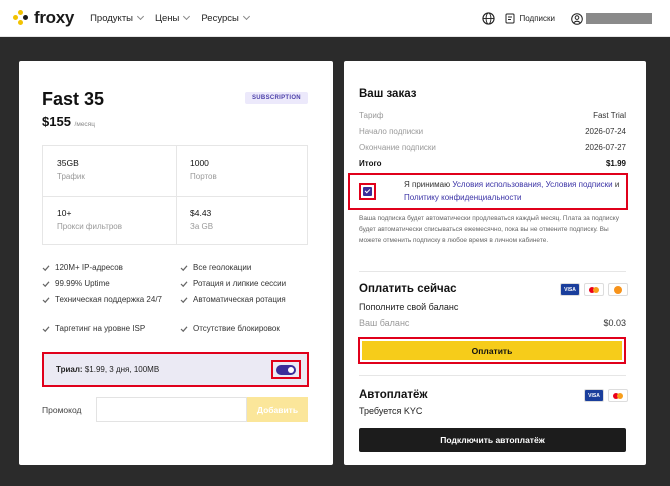 This screenshot has width=670, height=486. Describe the element at coordinates (89, 219) in the screenshot. I see `stat-filters: 10+ Прокси фильтров` at that location.